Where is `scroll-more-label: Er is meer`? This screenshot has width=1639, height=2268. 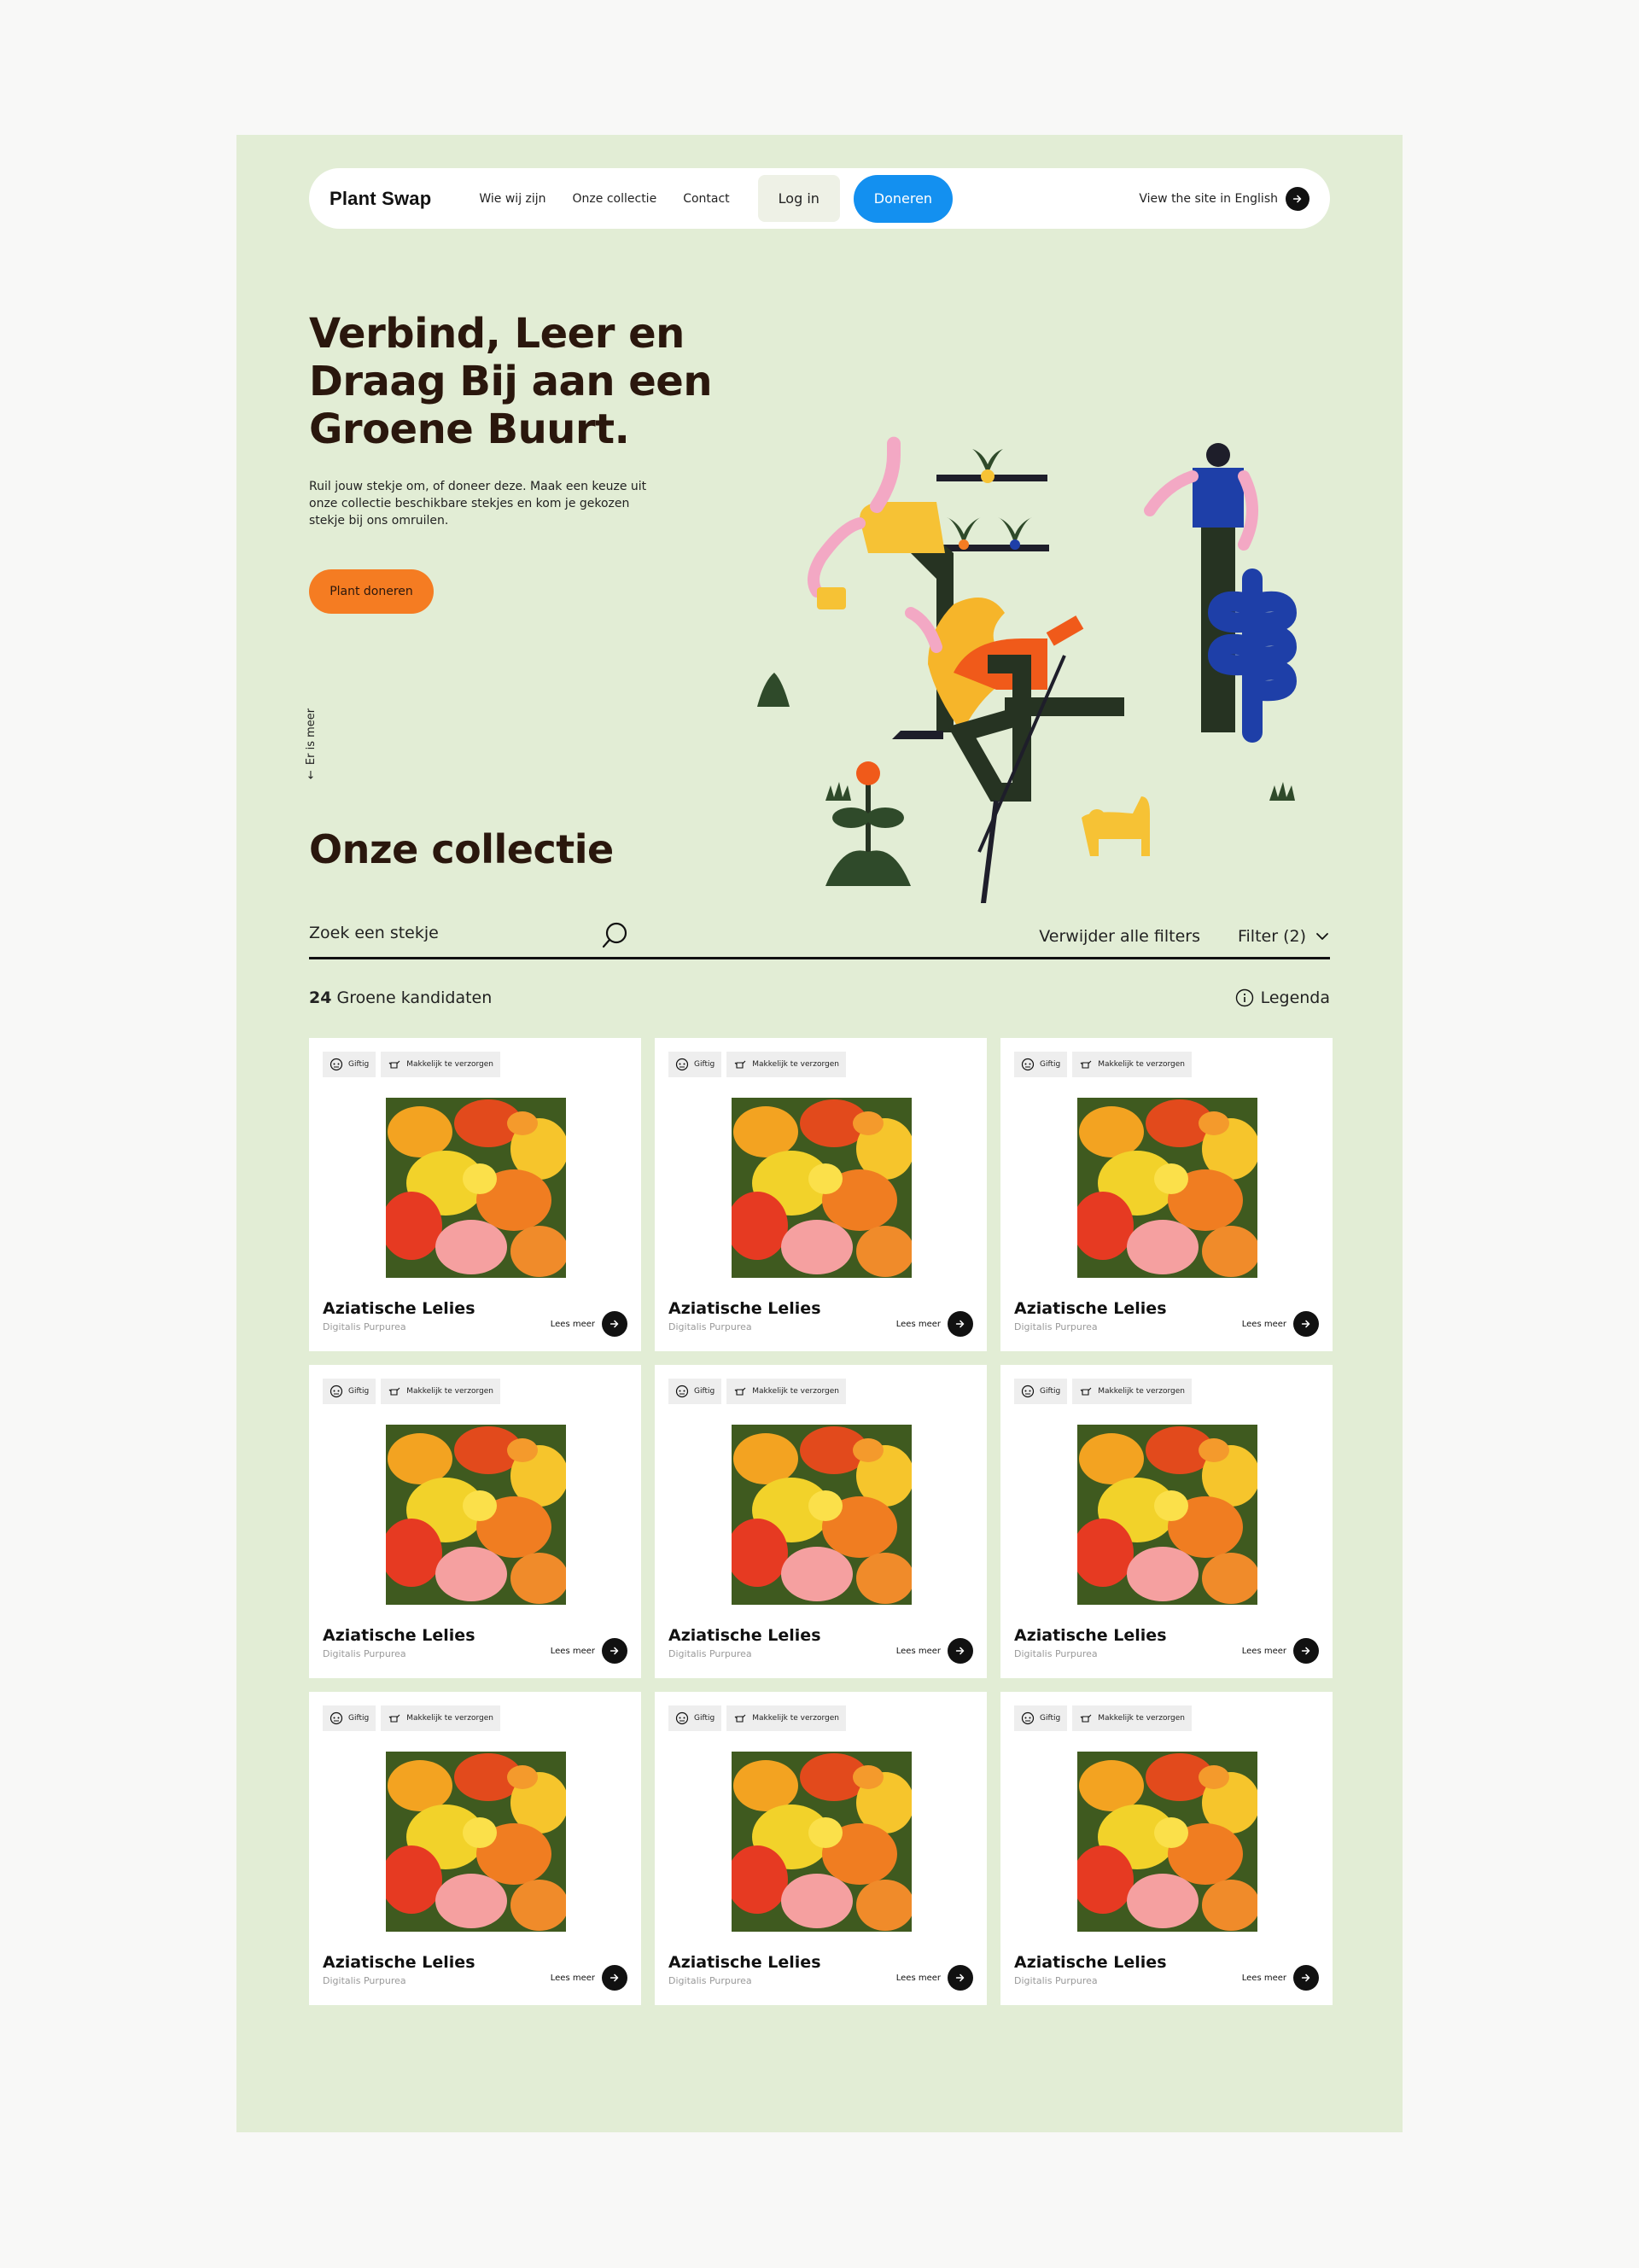
scroll-more-label: Er is meer is located at coordinates (311, 737).